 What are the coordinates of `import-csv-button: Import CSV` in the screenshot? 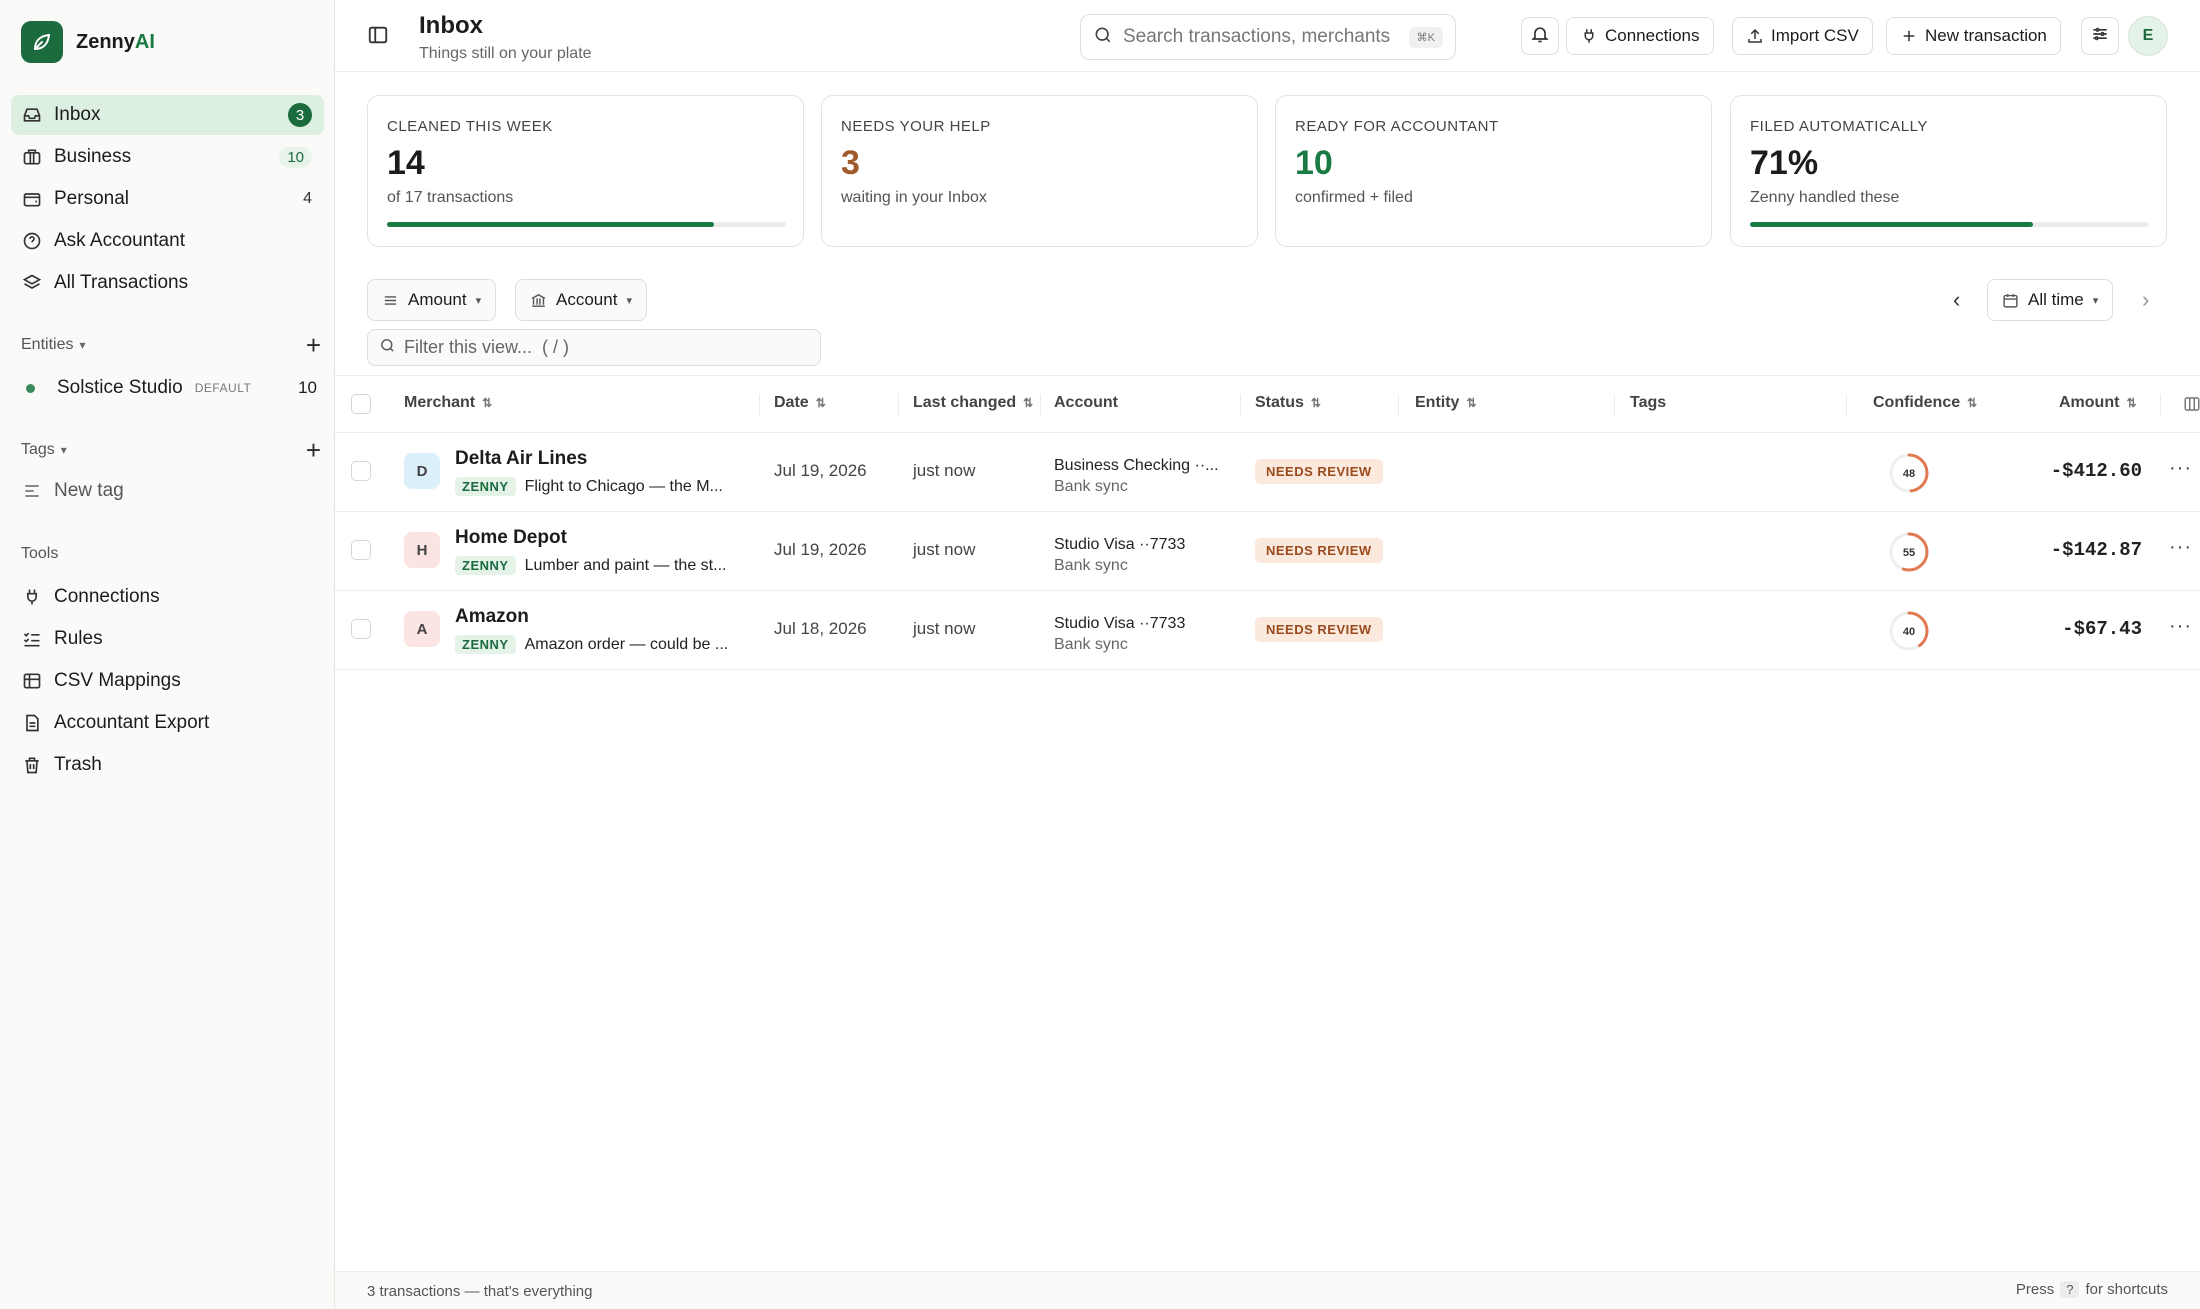 It's located at (1802, 36).